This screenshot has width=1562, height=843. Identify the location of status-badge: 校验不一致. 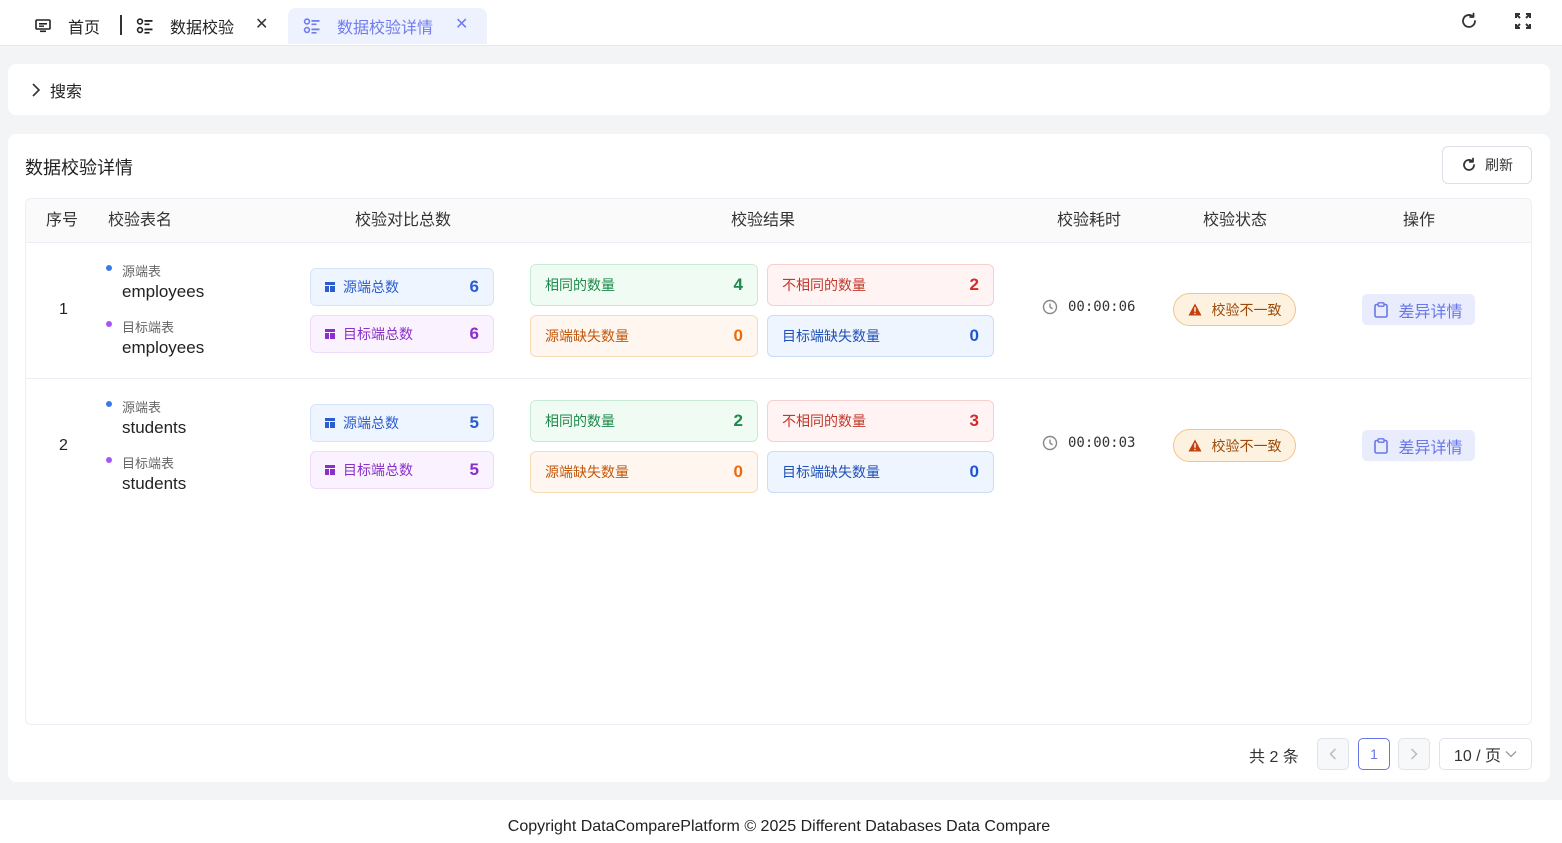
(1234, 445).